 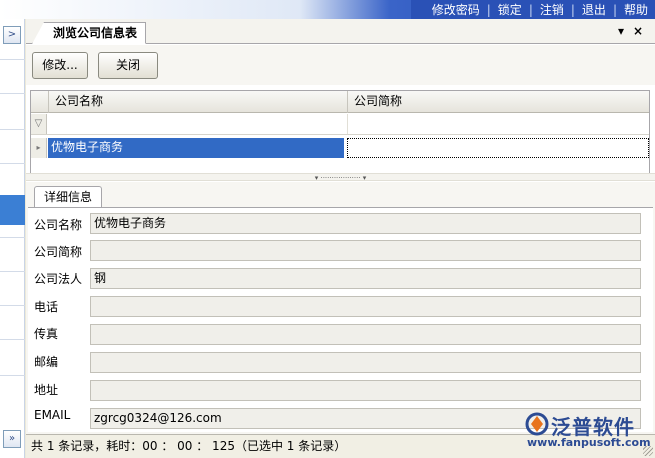 What do you see at coordinates (589, 432) in the screenshot?
I see `watermark-logo: 泛普软件 www.fanpusoft.com` at bounding box center [589, 432].